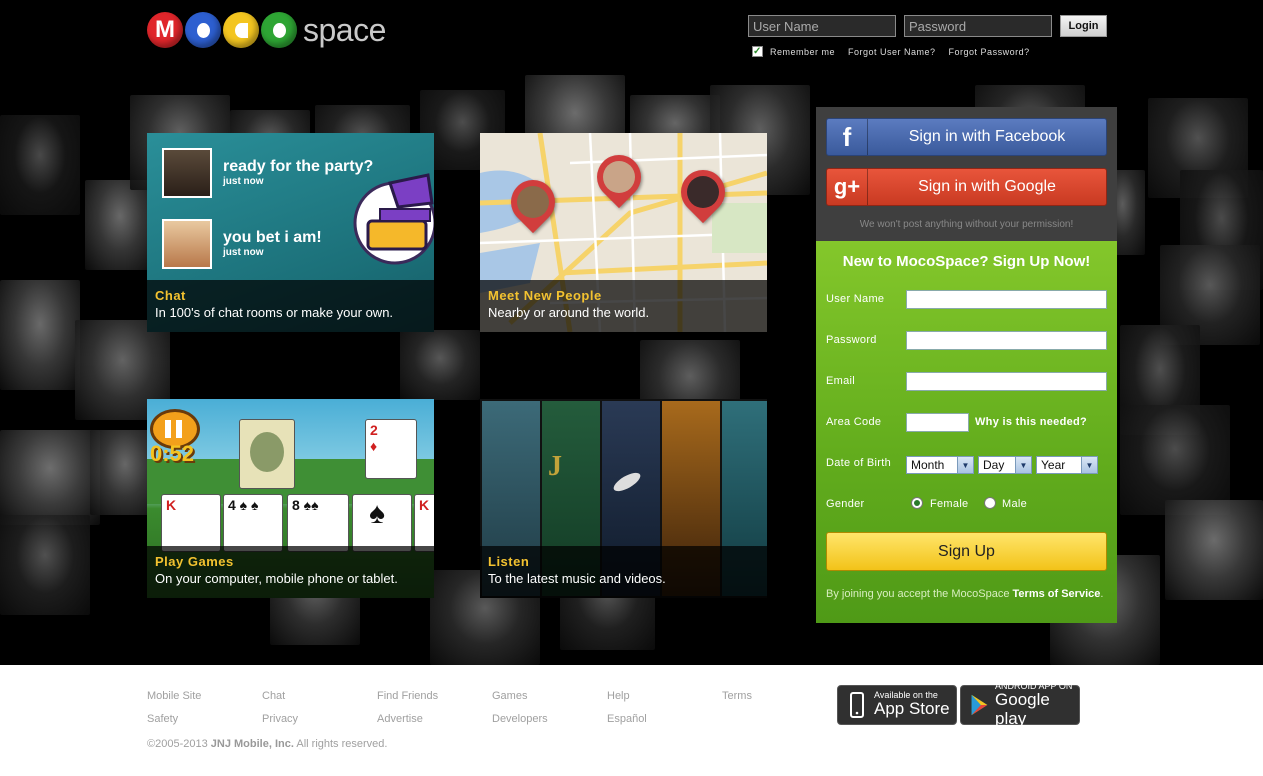 Image resolution: width=1263 pixels, height=776 pixels. What do you see at coordinates (989, 52) in the screenshot?
I see `forgot-password-link: Forgot Password?` at bounding box center [989, 52].